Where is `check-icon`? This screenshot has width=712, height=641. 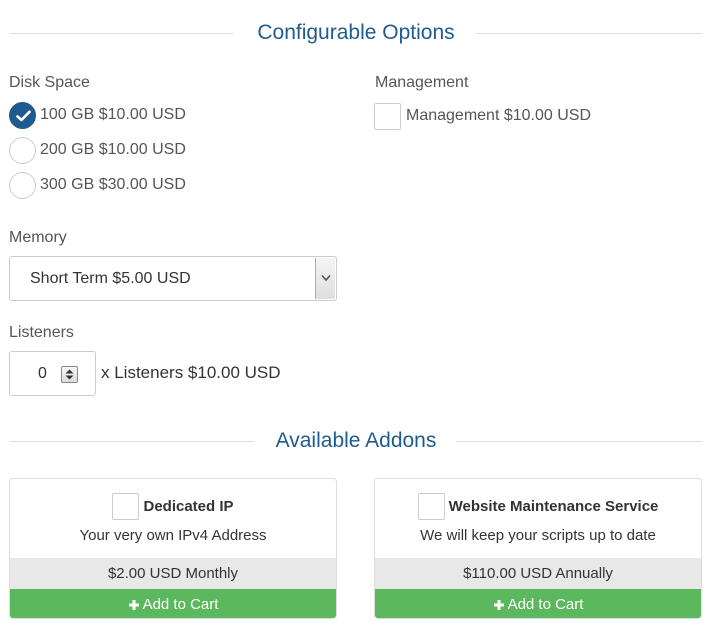 check-icon is located at coordinates (23, 115).